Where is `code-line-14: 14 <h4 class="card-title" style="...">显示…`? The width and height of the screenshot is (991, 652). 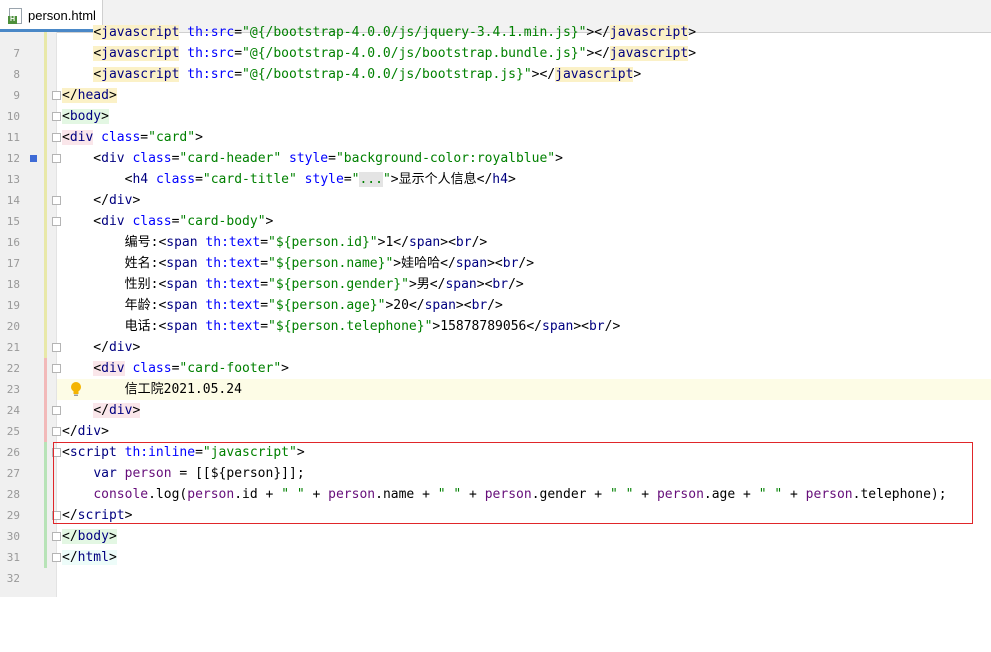 code-line-14: 14 <h4 class="card-title" style="...">显示… is located at coordinates (261, 189).